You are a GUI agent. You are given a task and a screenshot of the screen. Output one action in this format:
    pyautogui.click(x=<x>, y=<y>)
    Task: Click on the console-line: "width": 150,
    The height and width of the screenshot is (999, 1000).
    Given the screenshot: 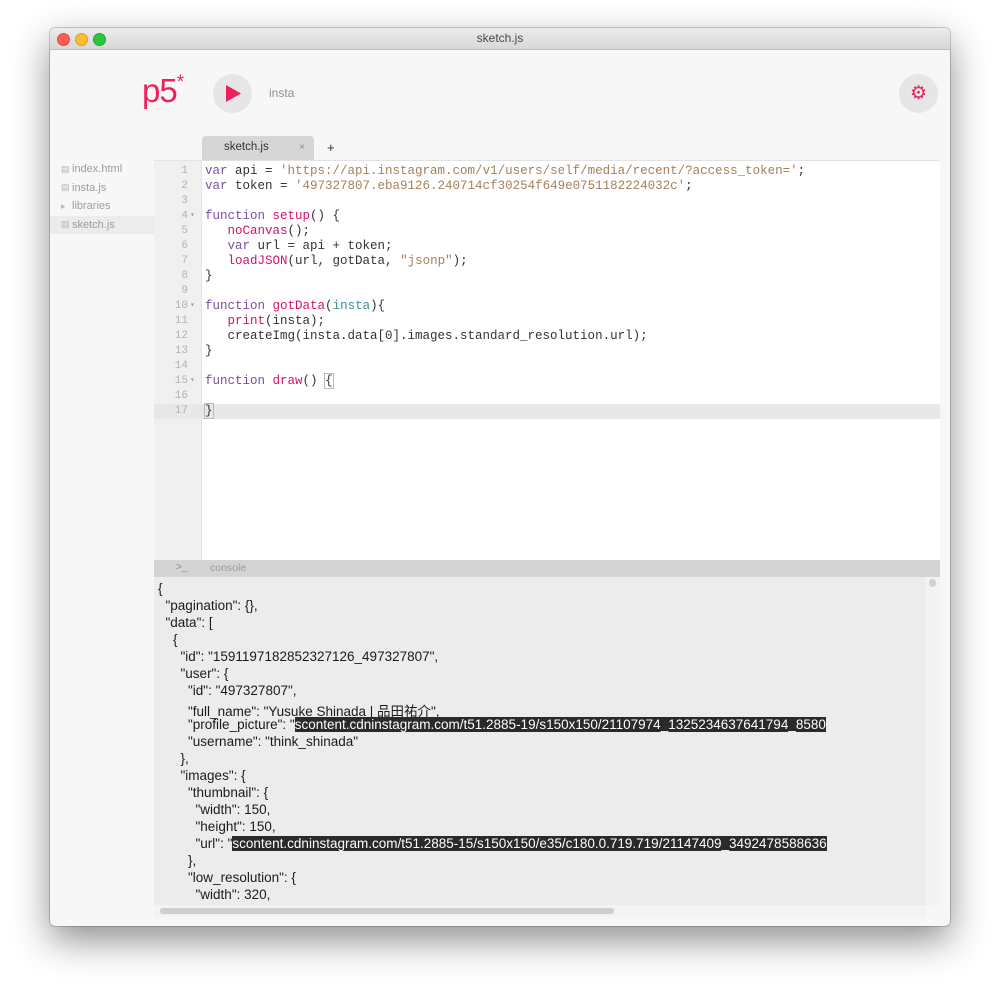 What is the action you would take?
    pyautogui.click(x=214, y=809)
    